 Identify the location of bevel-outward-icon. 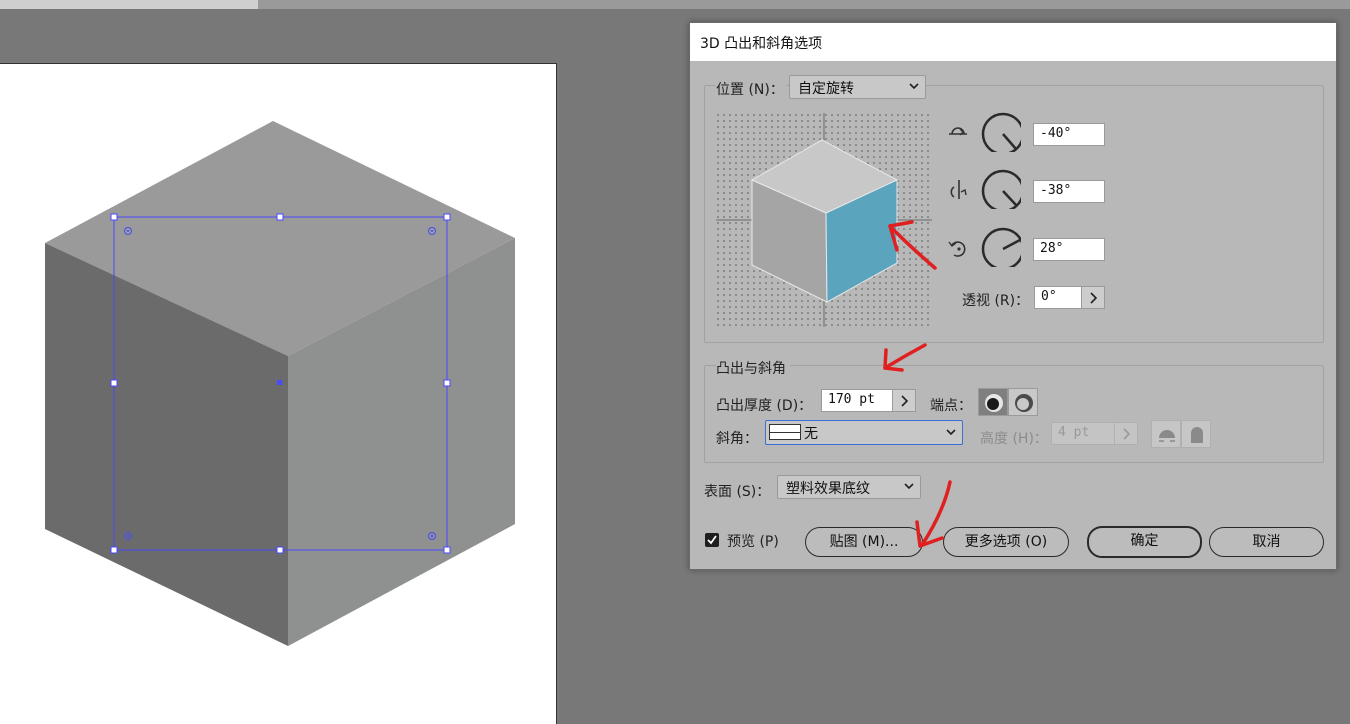
(1167, 436).